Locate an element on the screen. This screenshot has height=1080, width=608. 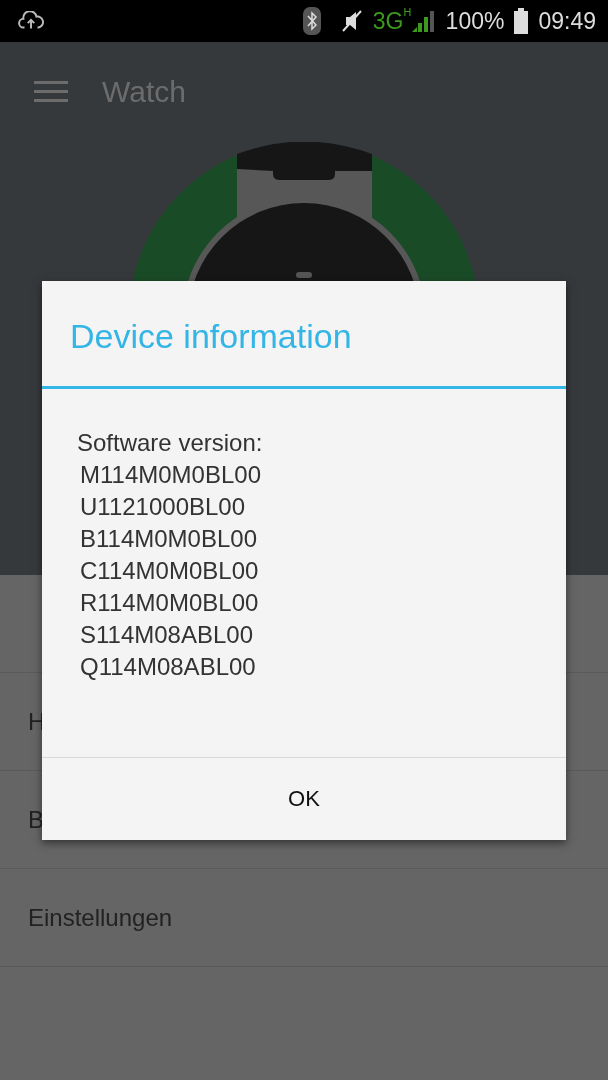
bluetooth-icon is located at coordinates (311, 21).